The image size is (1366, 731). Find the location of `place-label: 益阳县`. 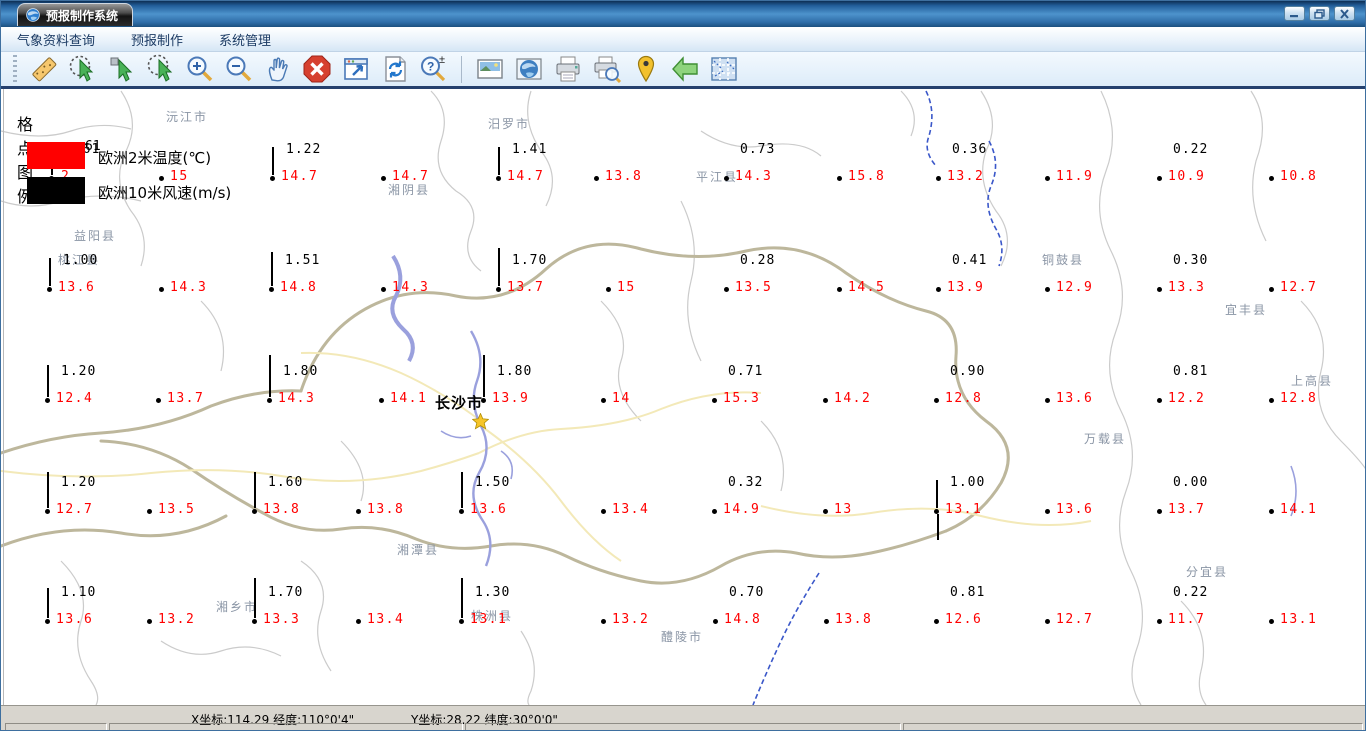

place-label: 益阳县 is located at coordinates (95, 236).